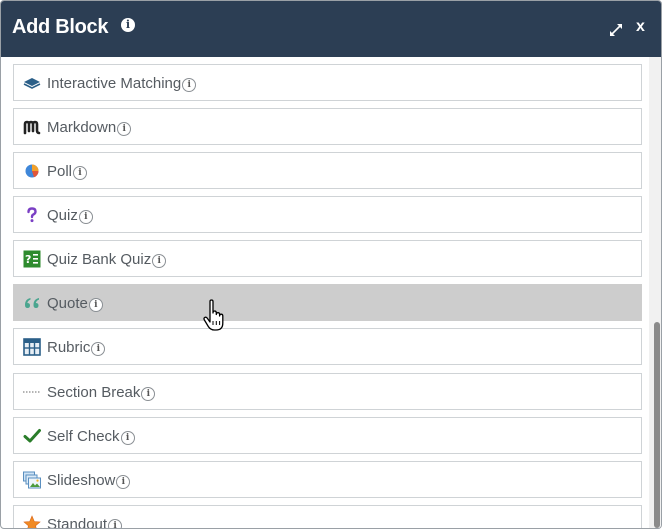 Image resolution: width=662 pixels, height=529 pixels. What do you see at coordinates (32, 347) in the screenshot?
I see `grid-table-icon` at bounding box center [32, 347].